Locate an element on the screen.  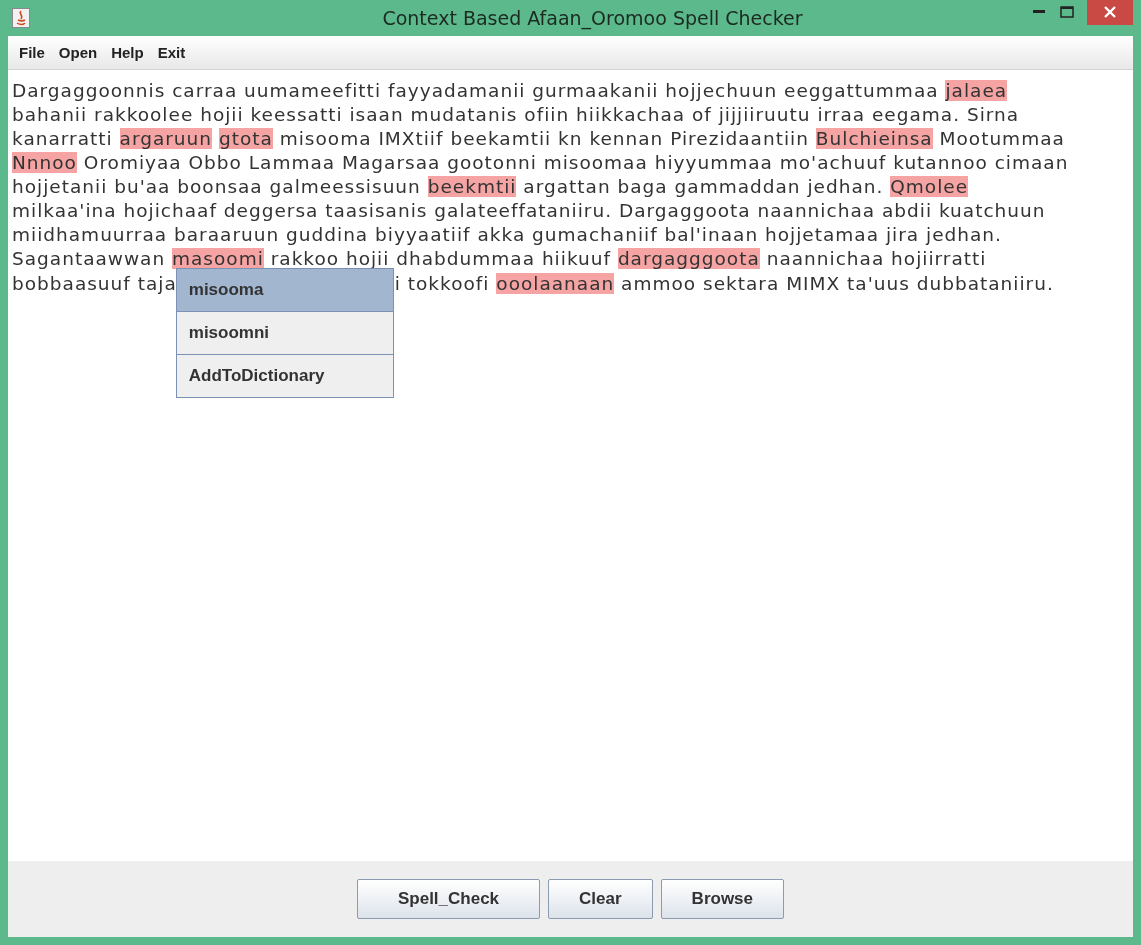
action-button: Browse is located at coordinates (722, 899).